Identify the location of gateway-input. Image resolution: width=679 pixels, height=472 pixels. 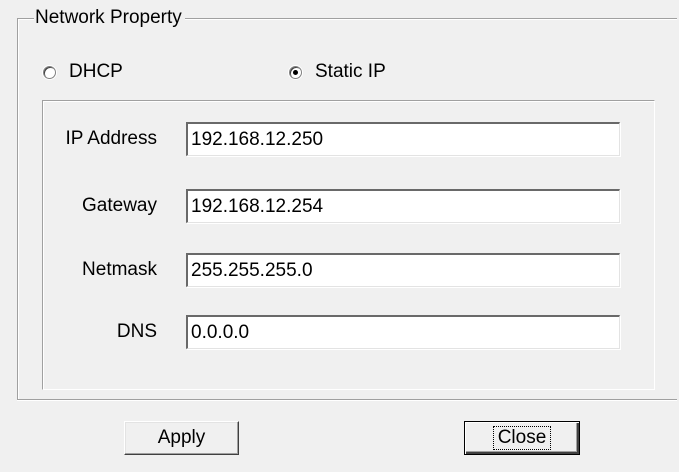
(403, 206).